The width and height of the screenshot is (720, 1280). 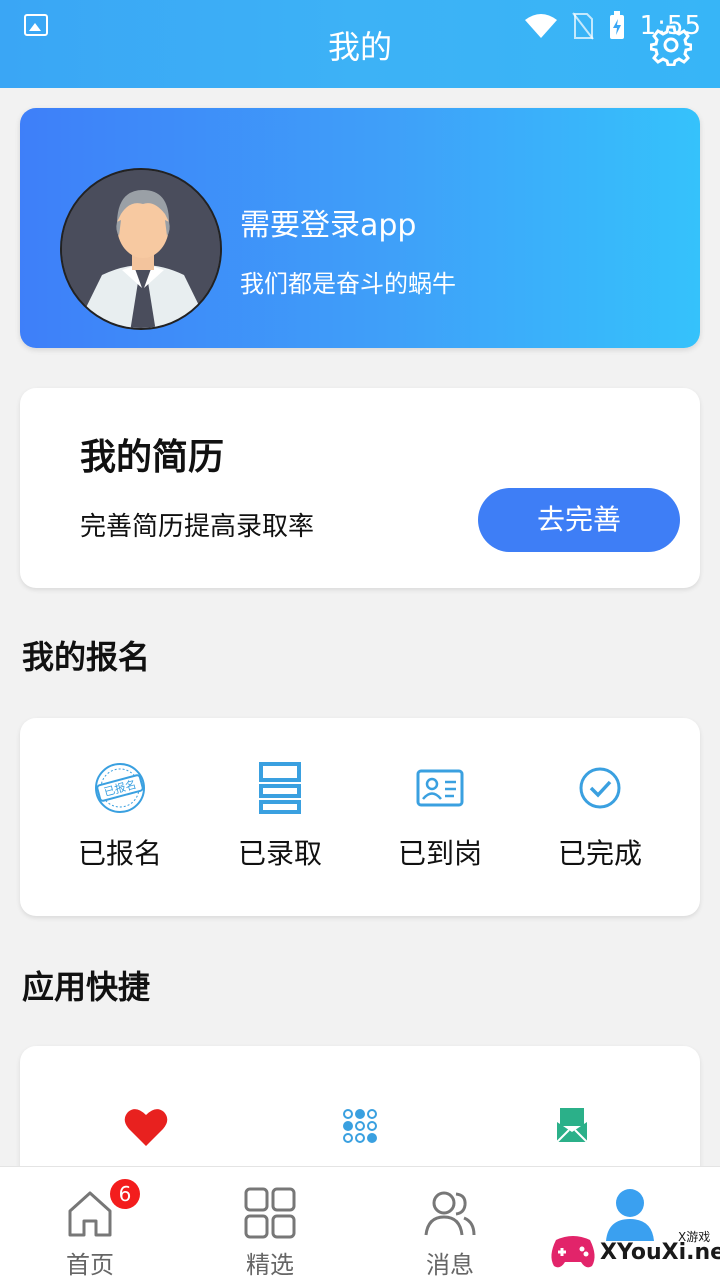 What do you see at coordinates (660, 1252) in the screenshot?
I see `watermark-text: XYouXi.net` at bounding box center [660, 1252].